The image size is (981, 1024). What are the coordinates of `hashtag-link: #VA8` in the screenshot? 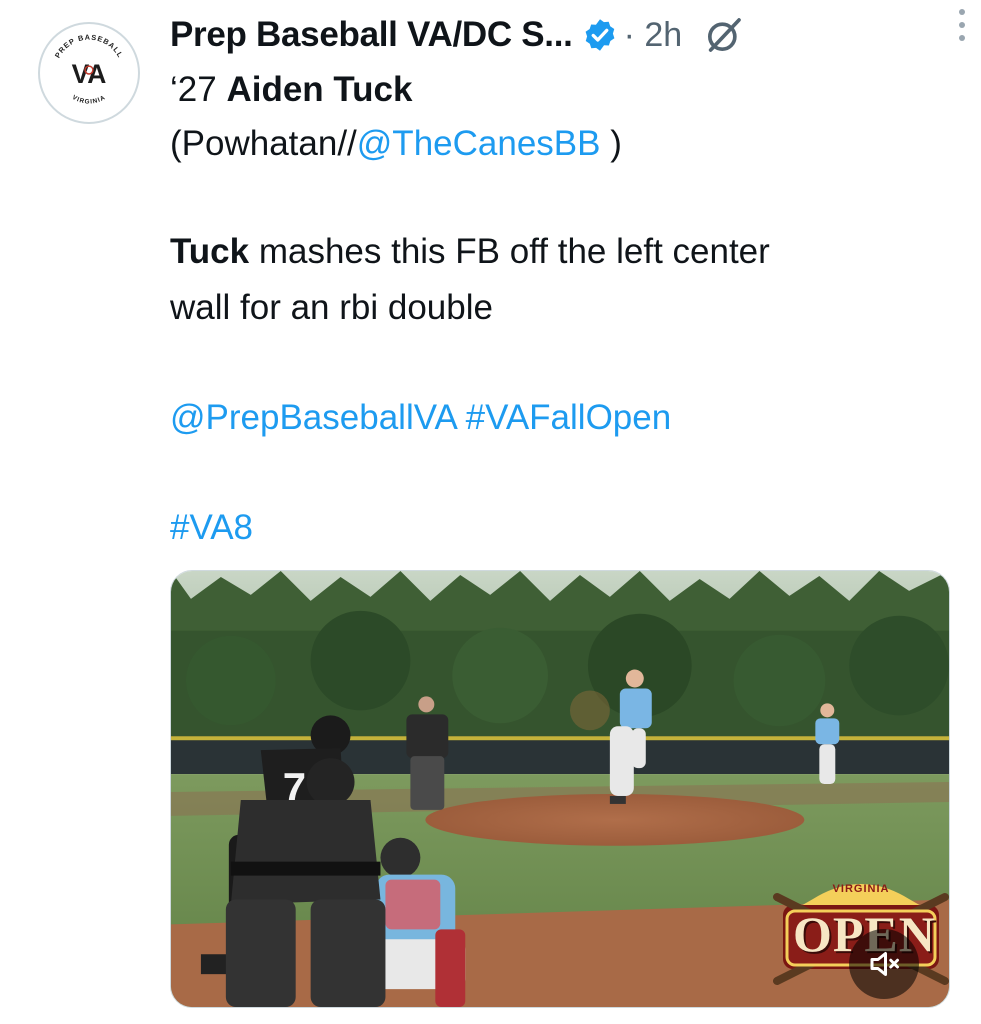 It's located at (211, 527).